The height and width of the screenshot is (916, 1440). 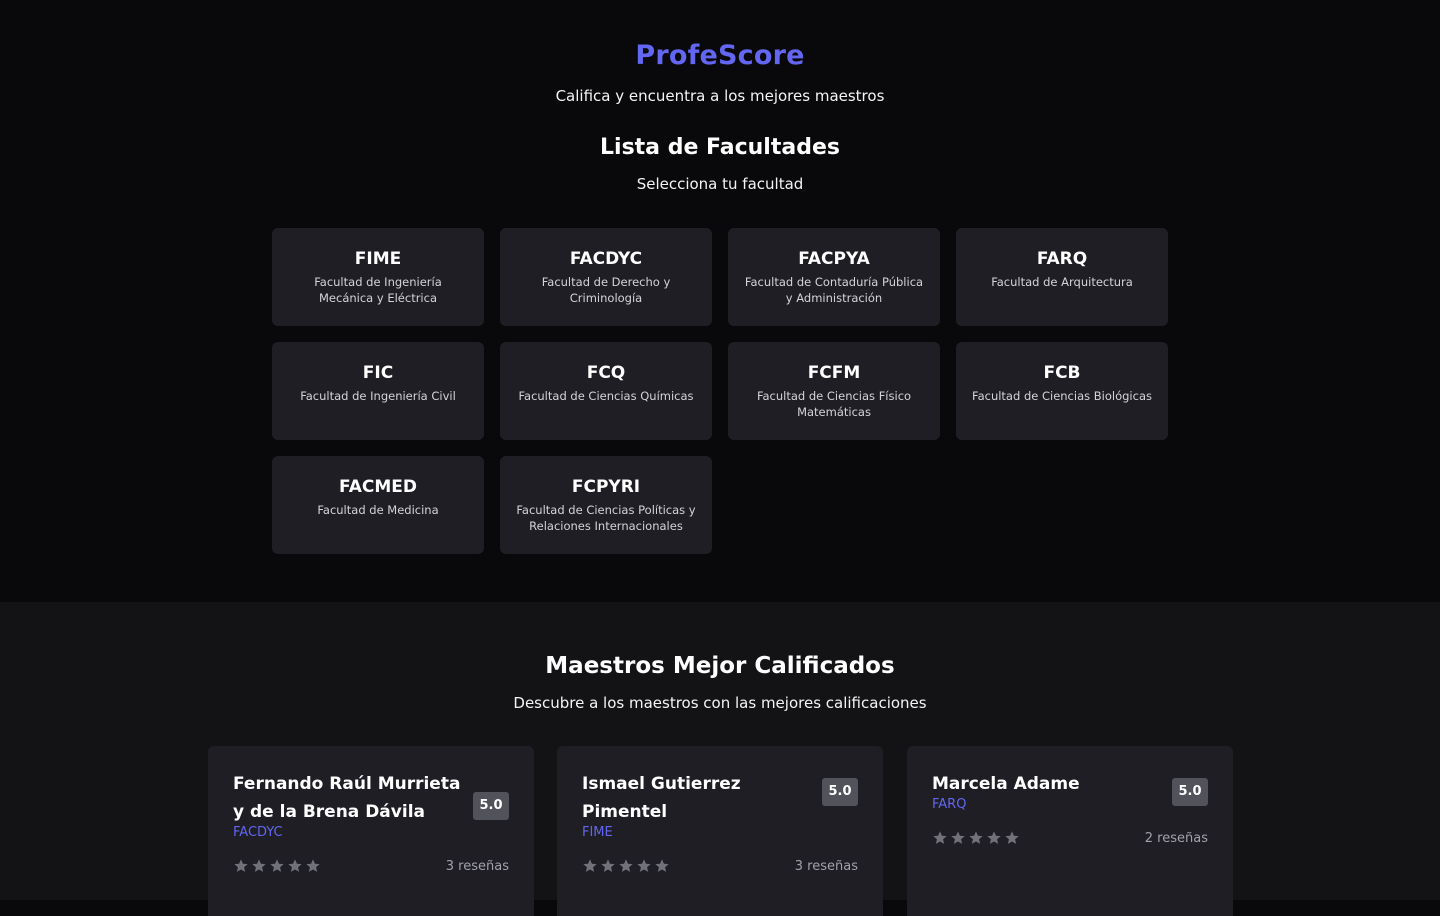 I want to click on faculty-code: FACMED, so click(x=378, y=487).